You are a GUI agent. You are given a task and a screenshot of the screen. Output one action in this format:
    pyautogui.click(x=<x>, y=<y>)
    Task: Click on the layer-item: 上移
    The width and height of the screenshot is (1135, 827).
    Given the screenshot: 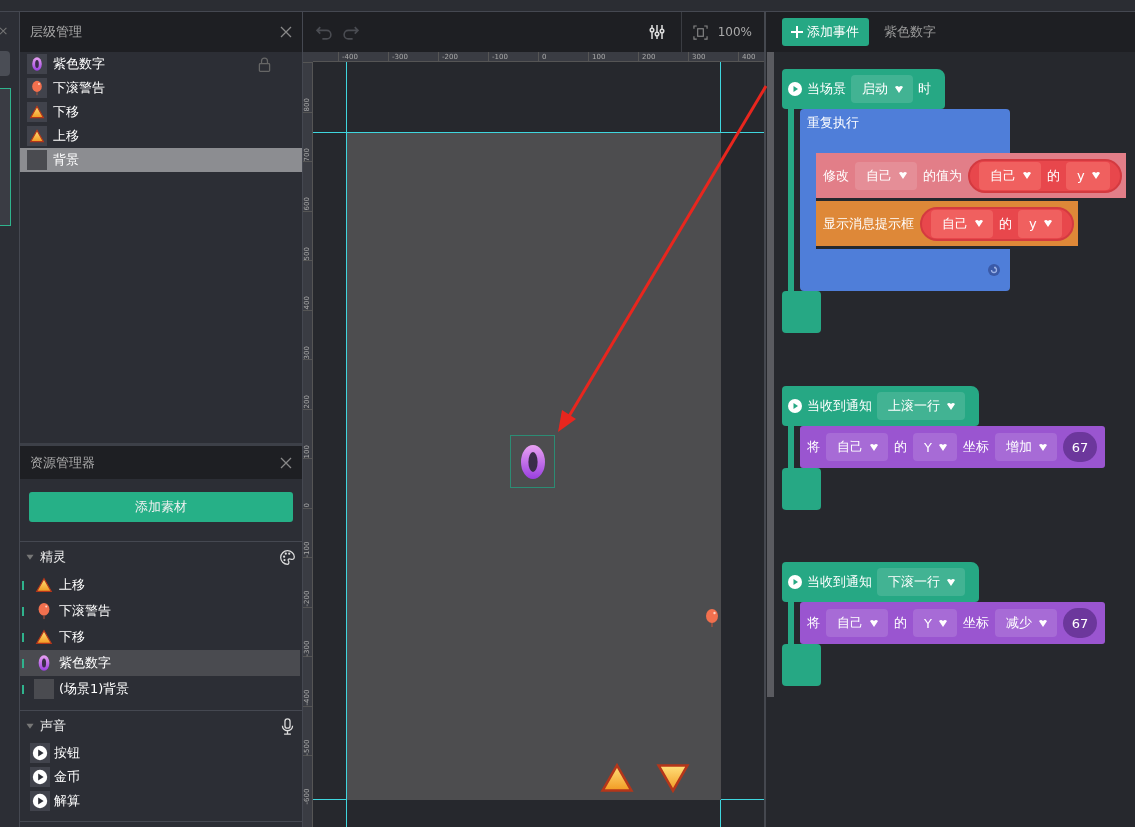 What is the action you would take?
    pyautogui.click(x=161, y=136)
    